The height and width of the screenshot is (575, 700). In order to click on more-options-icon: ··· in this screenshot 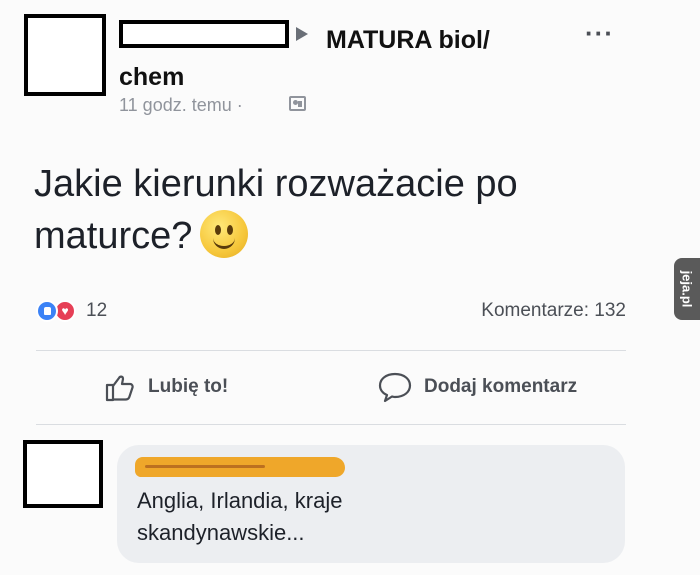, I will do `click(599, 33)`.